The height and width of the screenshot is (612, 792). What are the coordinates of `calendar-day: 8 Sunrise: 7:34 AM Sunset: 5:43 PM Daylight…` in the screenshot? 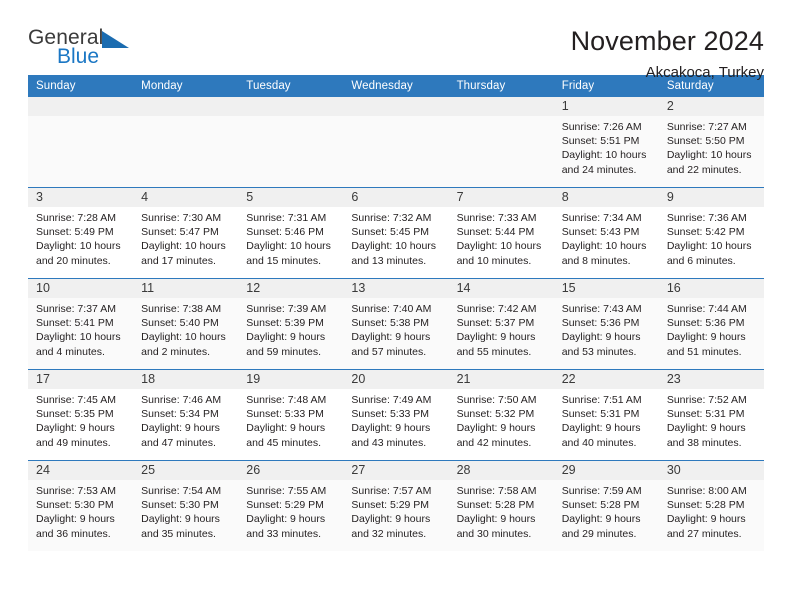 It's located at (606, 233).